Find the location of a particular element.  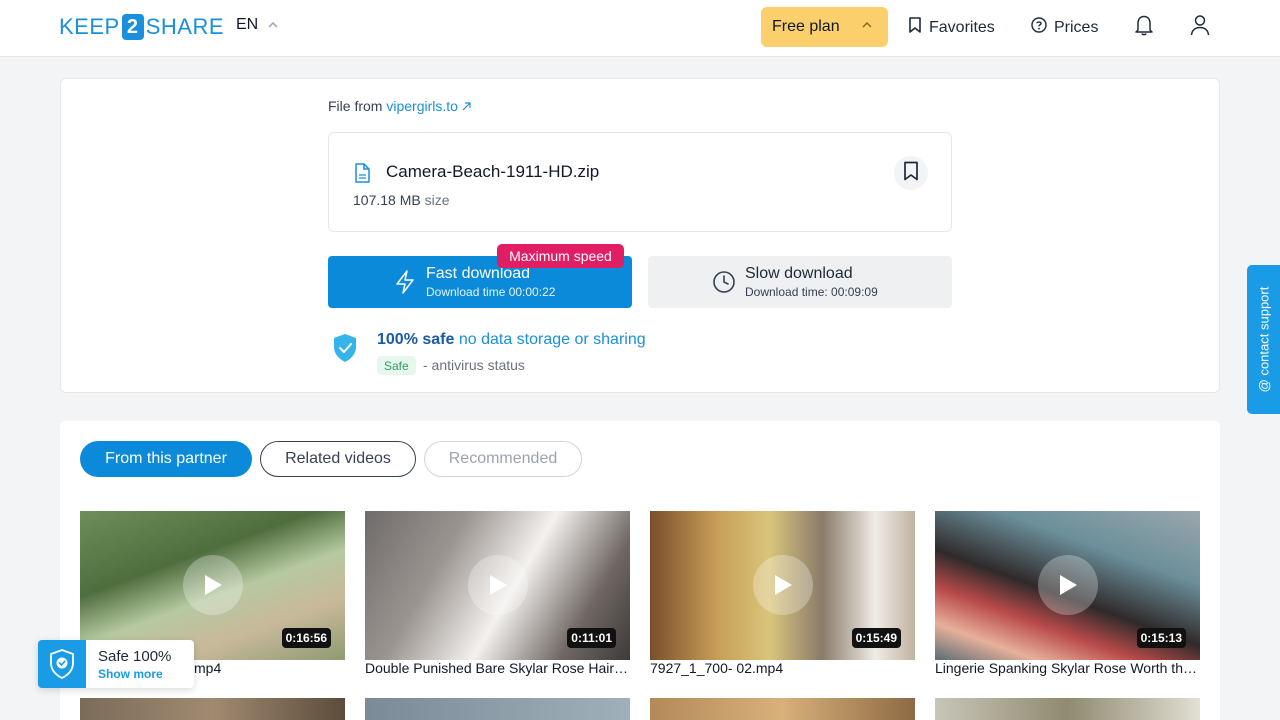

tab-from-this-partner: From this partner is located at coordinates (166, 459).